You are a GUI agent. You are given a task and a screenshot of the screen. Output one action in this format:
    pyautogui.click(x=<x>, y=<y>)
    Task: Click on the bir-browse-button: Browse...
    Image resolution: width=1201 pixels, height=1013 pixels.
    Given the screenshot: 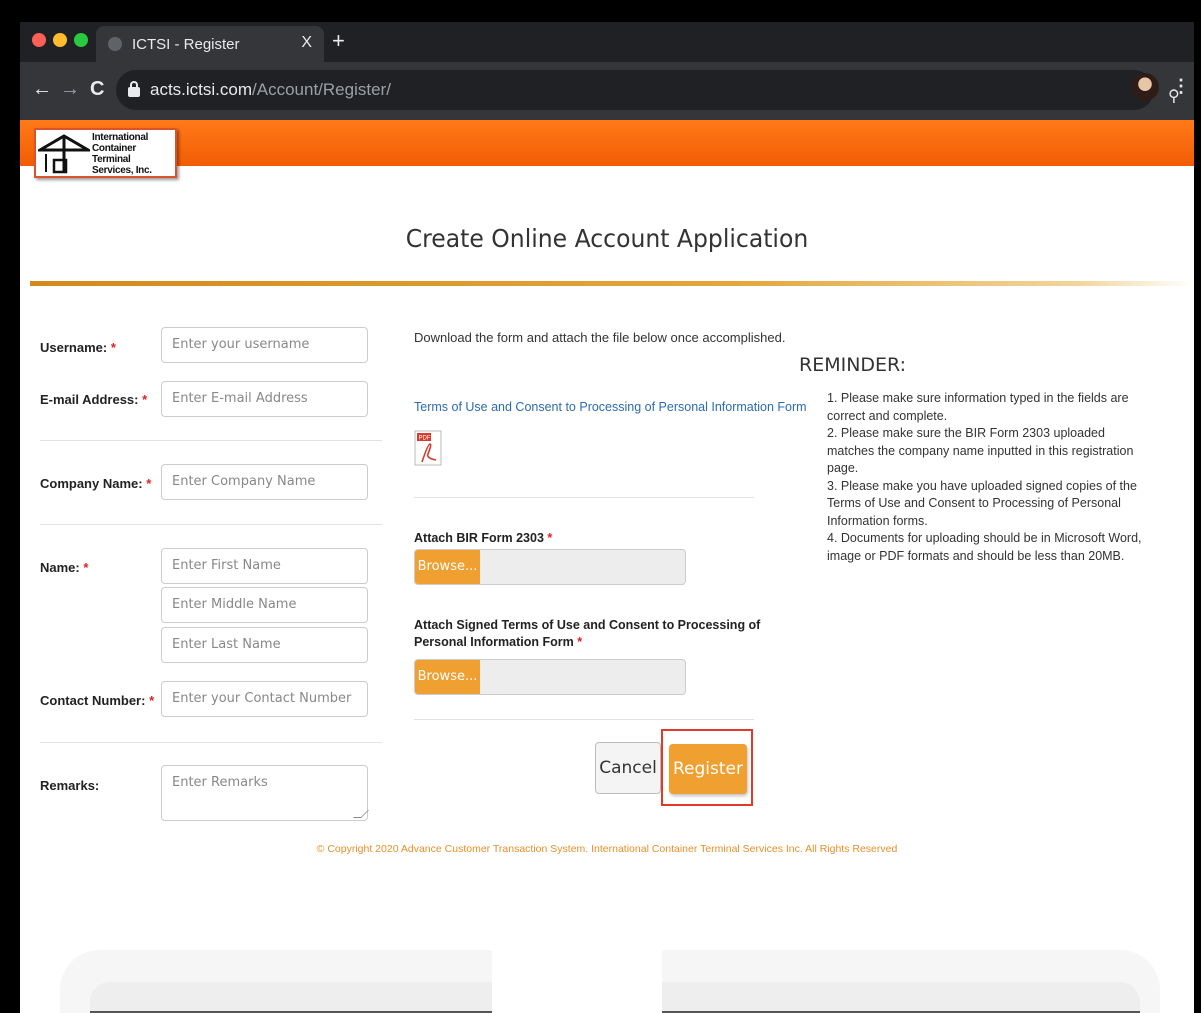 What is the action you would take?
    pyautogui.click(x=447, y=567)
    